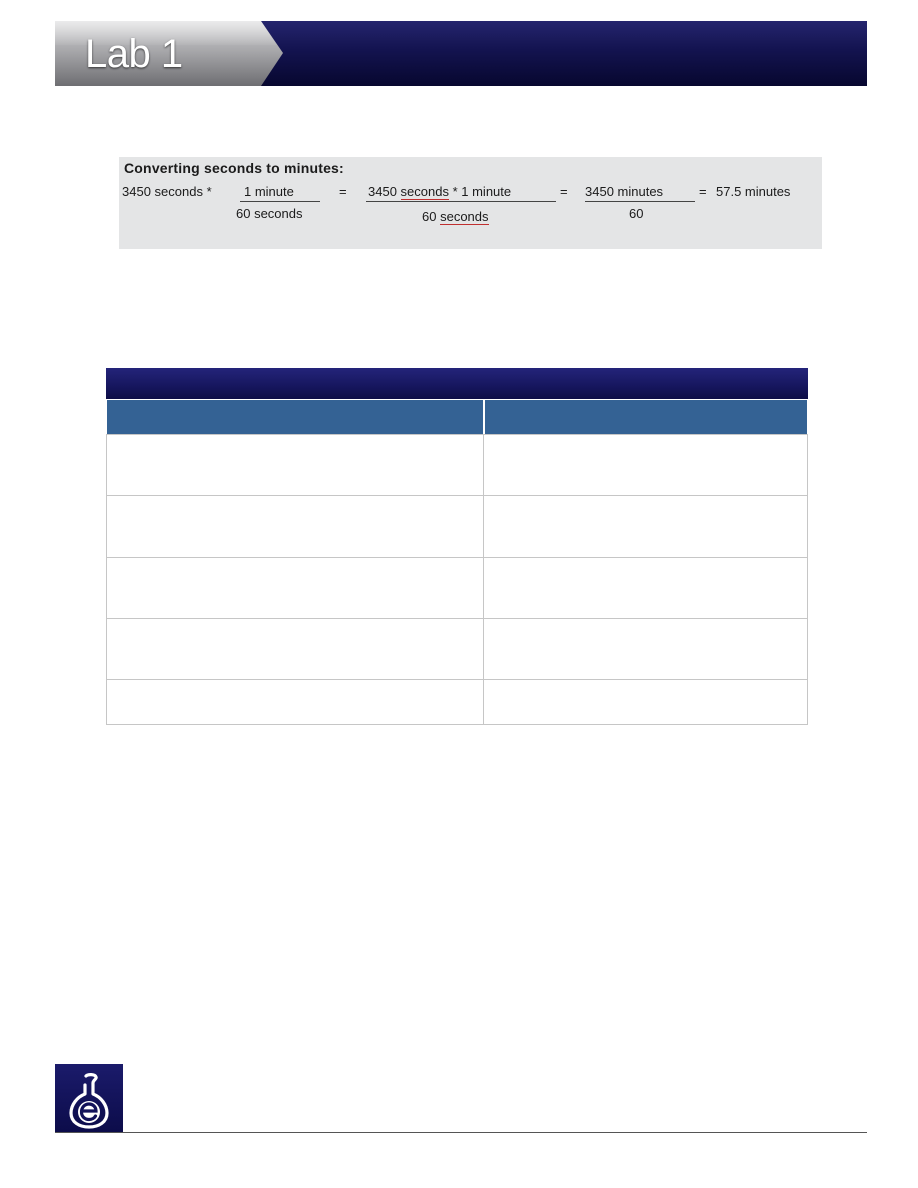 The height and width of the screenshot is (1188, 918). Describe the element at coordinates (645, 702) in the screenshot. I see `table-cell-r5-c2` at that location.